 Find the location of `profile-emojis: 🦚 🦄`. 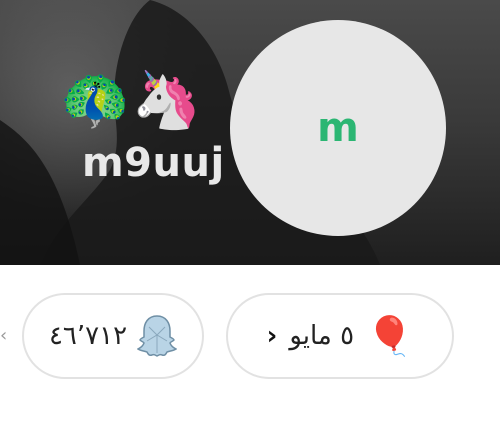

profile-emojis: 🦚 🦄 is located at coordinates (130, 101).